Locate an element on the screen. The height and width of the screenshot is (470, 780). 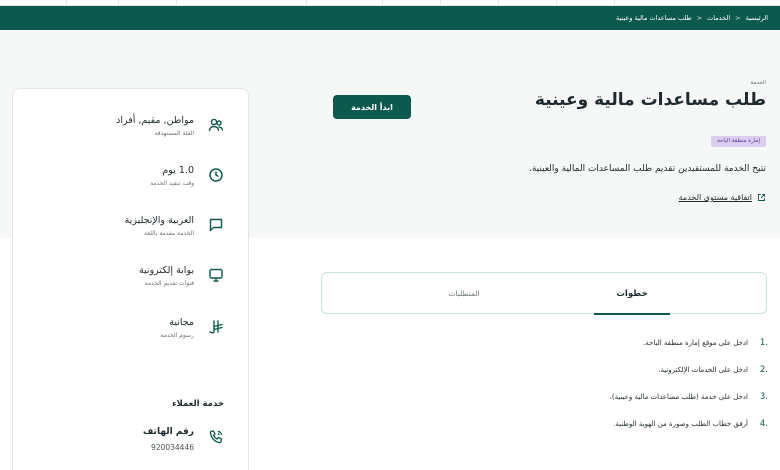
info-item-duration: 1.0 يوم وقت تنفيذ الخدمة is located at coordinates (124, 176).